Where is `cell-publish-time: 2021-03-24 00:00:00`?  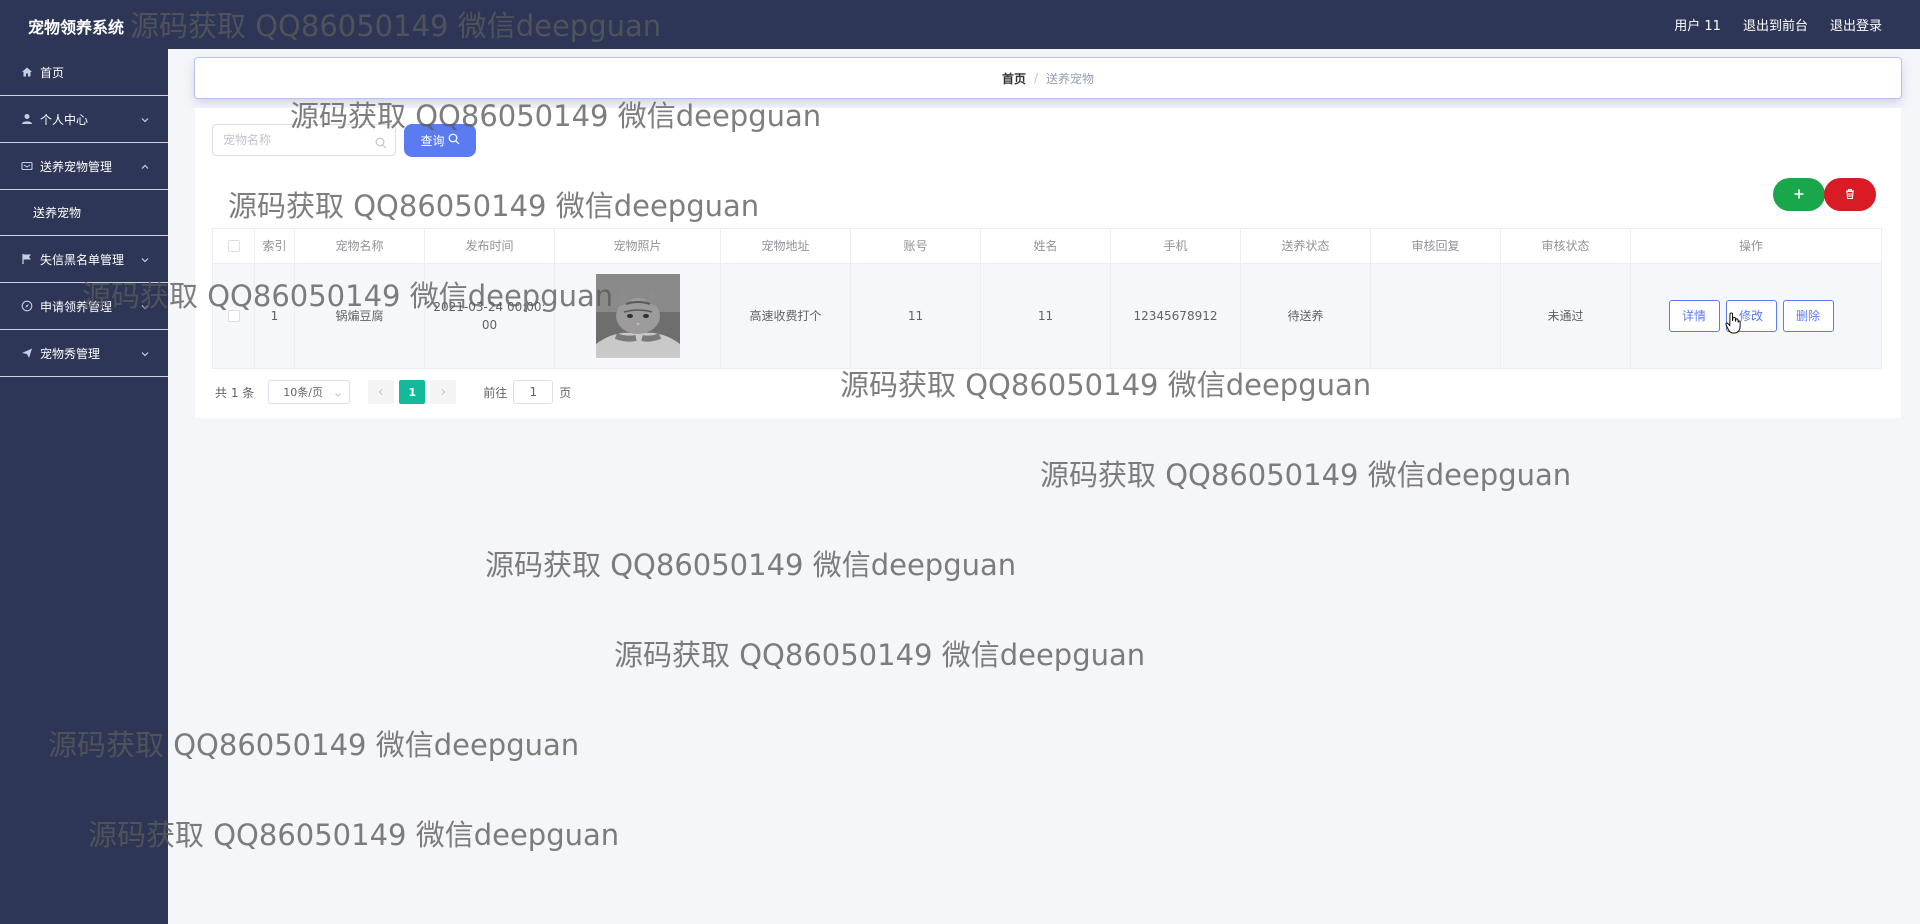
cell-publish-time: 2021-03-24 00:00:00 is located at coordinates (490, 316).